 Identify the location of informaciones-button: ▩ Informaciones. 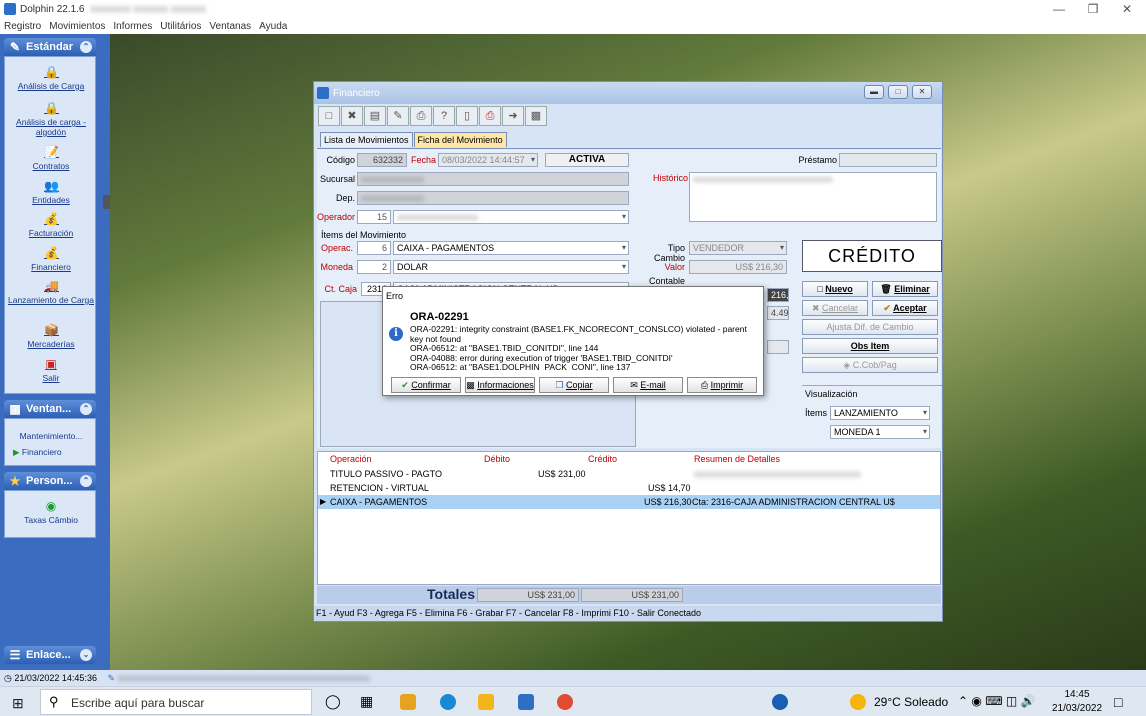
(500, 385).